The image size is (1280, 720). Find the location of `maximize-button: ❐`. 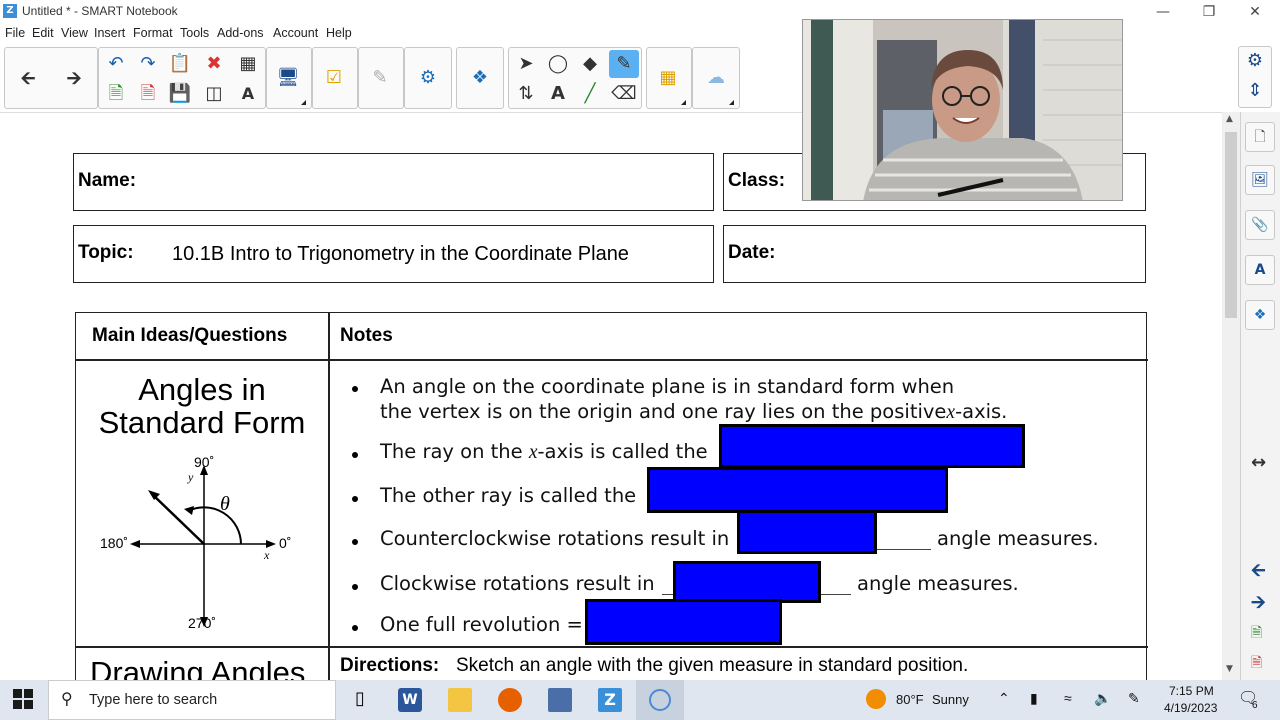

maximize-button: ❐ is located at coordinates (1209, 12).